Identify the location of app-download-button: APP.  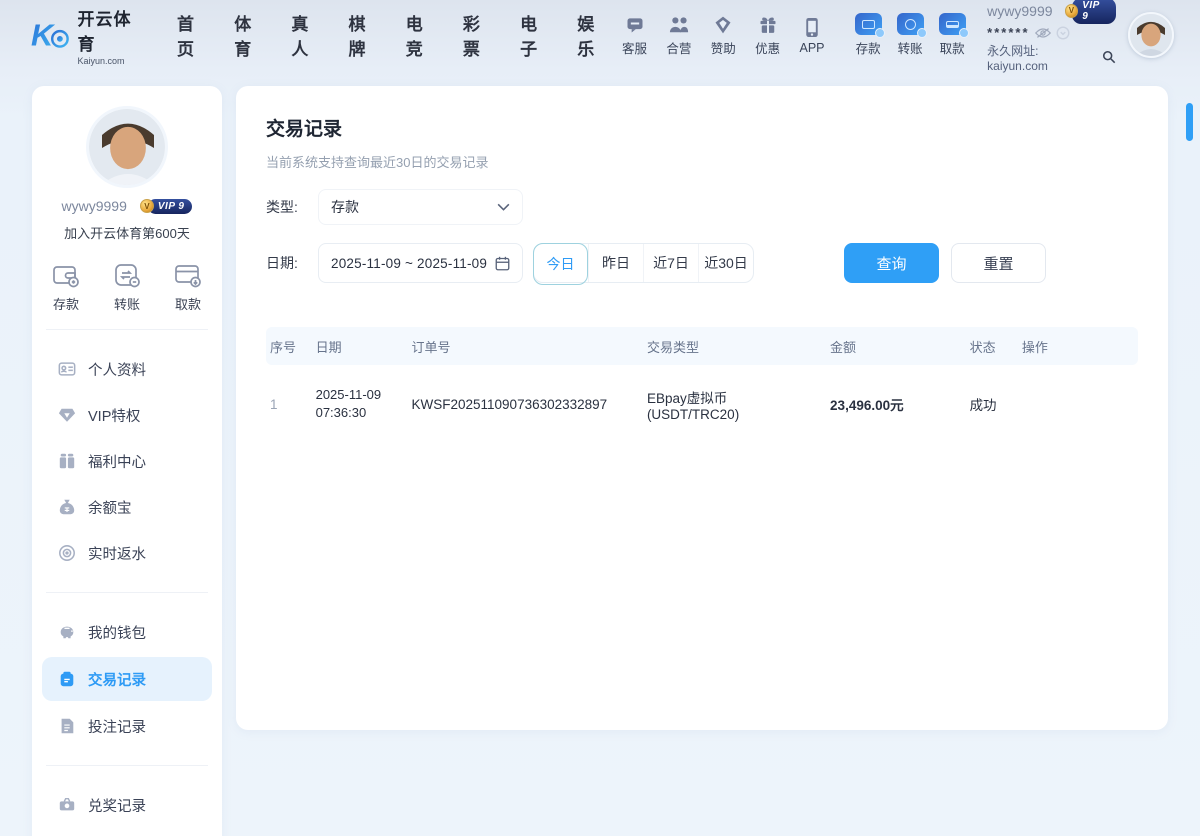
(812, 35).